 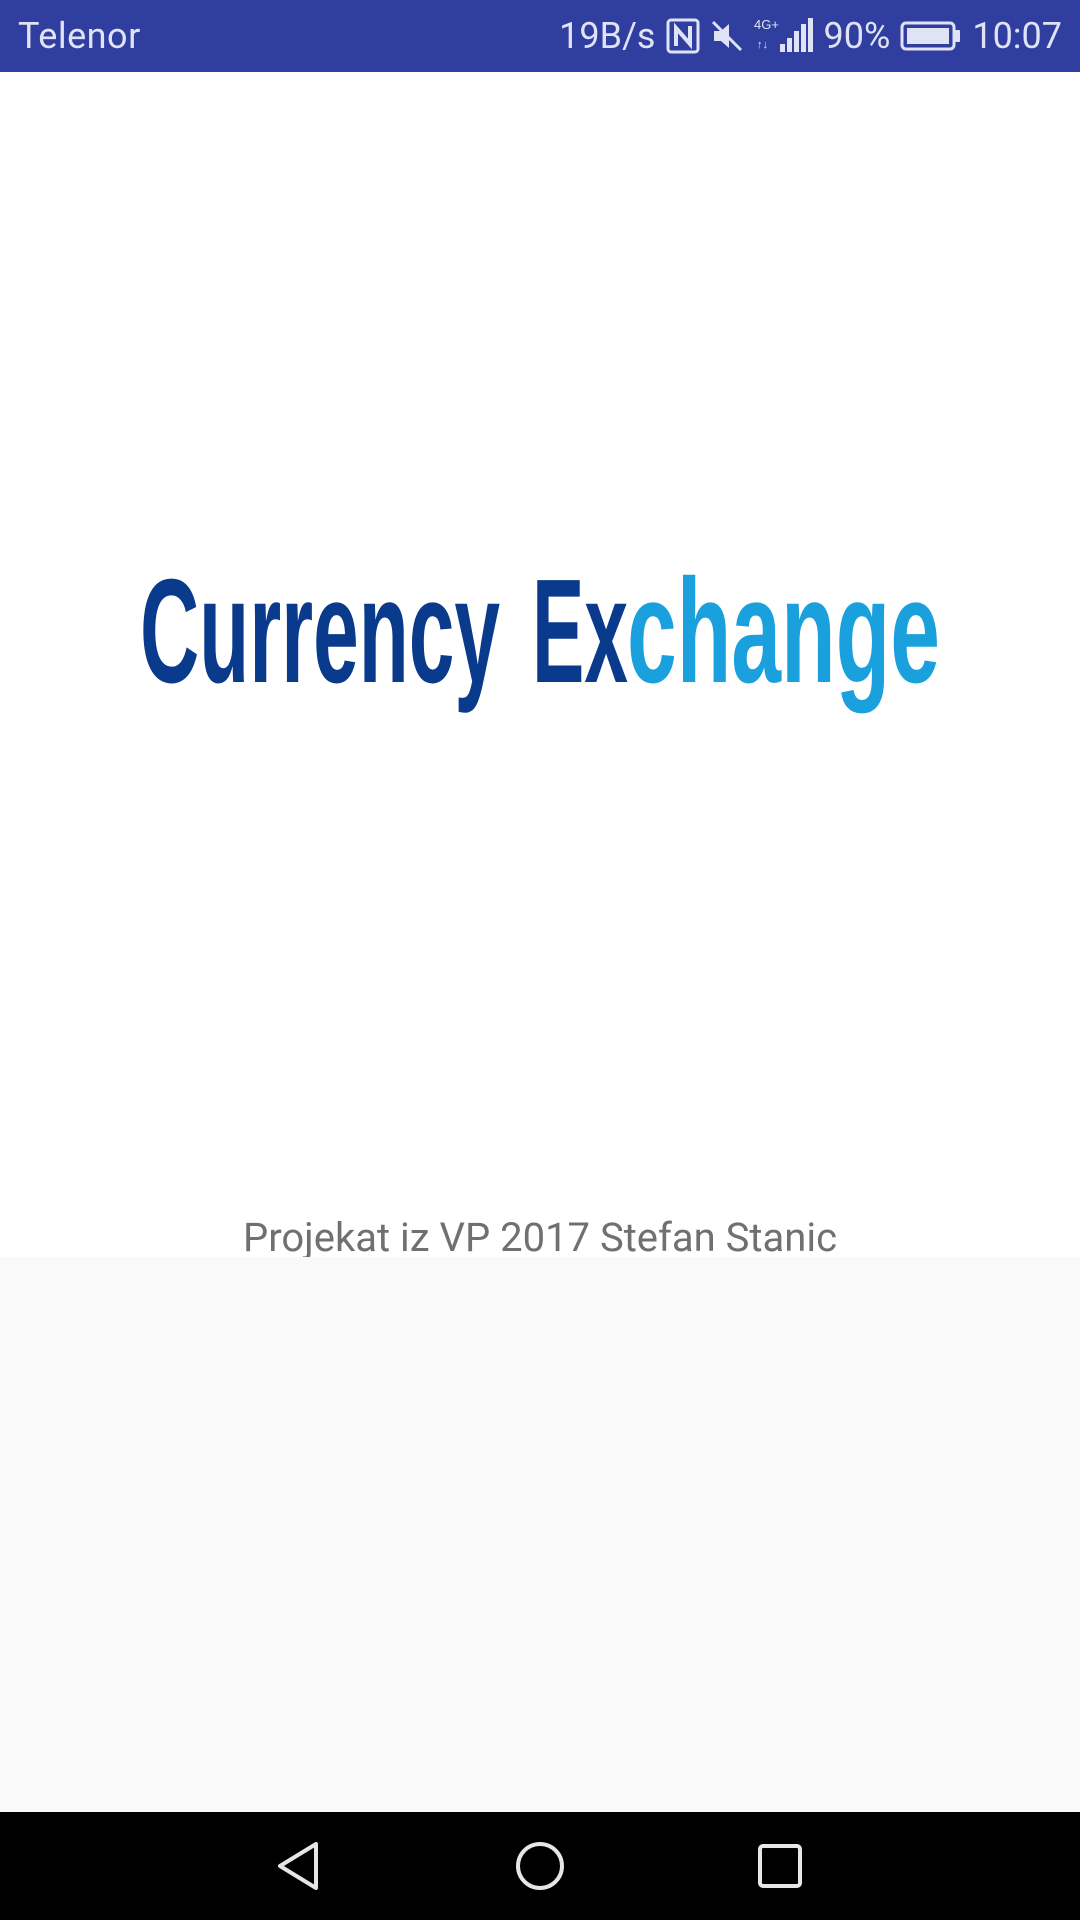 What do you see at coordinates (784, 36) in the screenshot?
I see `signal-icon: 4G+ ↑↓` at bounding box center [784, 36].